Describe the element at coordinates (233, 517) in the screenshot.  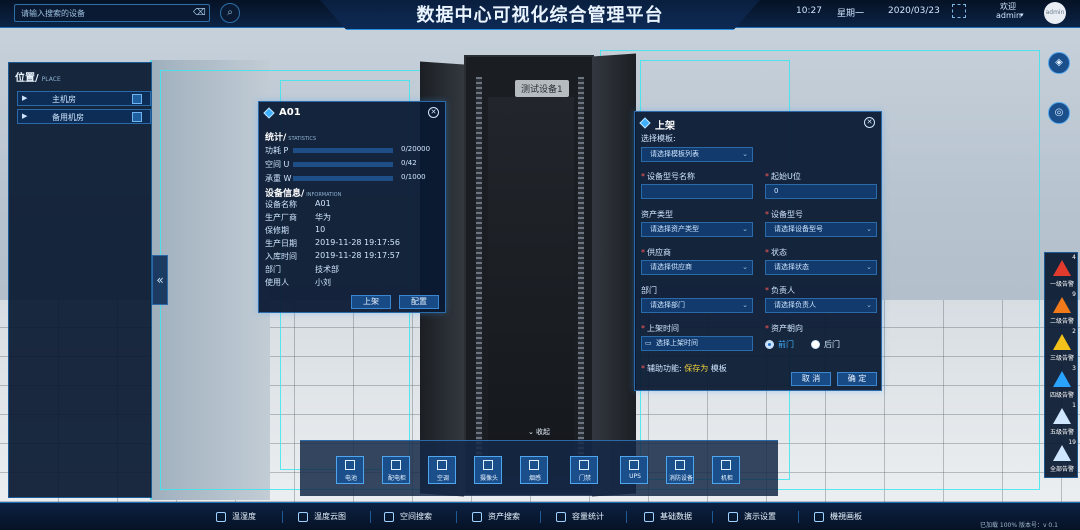
I see `nav-temperature-humidity: 温湿度` at that location.